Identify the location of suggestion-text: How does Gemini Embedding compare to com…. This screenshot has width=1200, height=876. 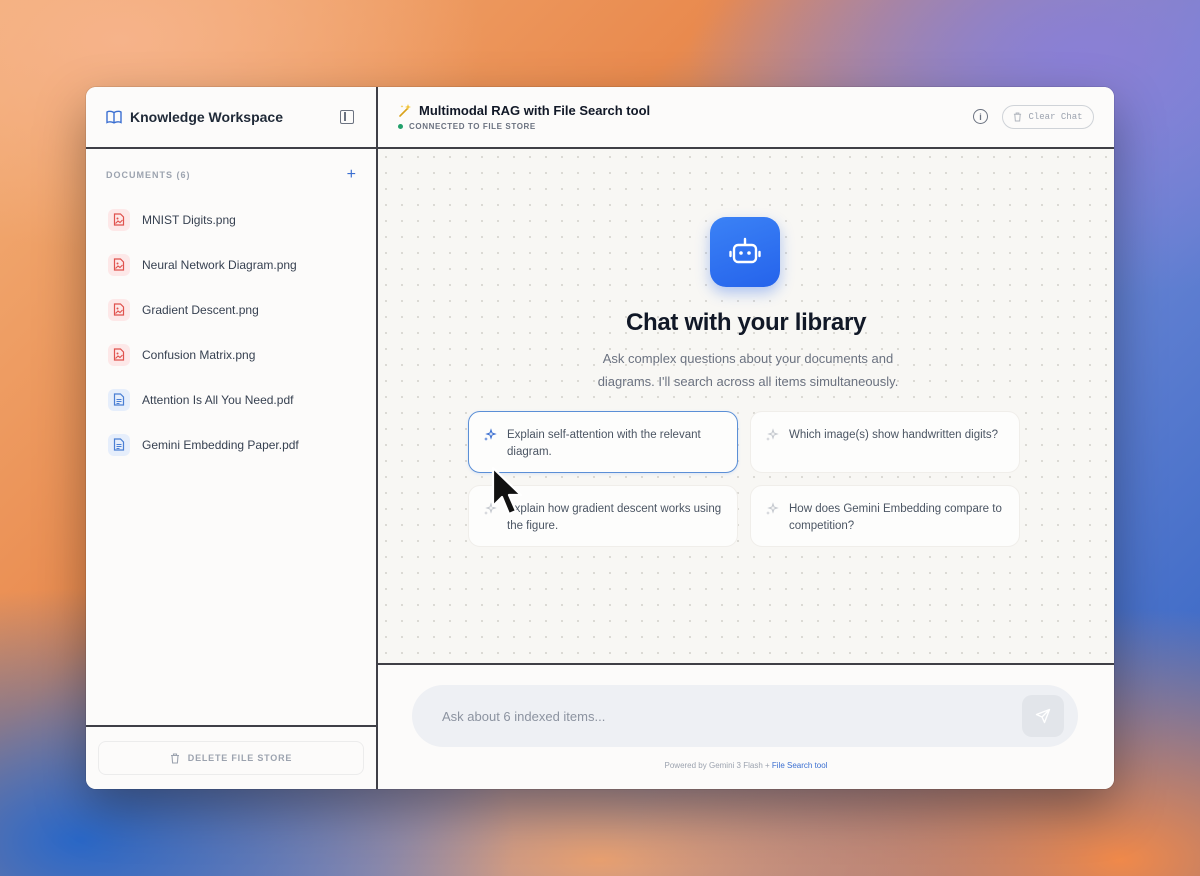
(895, 517).